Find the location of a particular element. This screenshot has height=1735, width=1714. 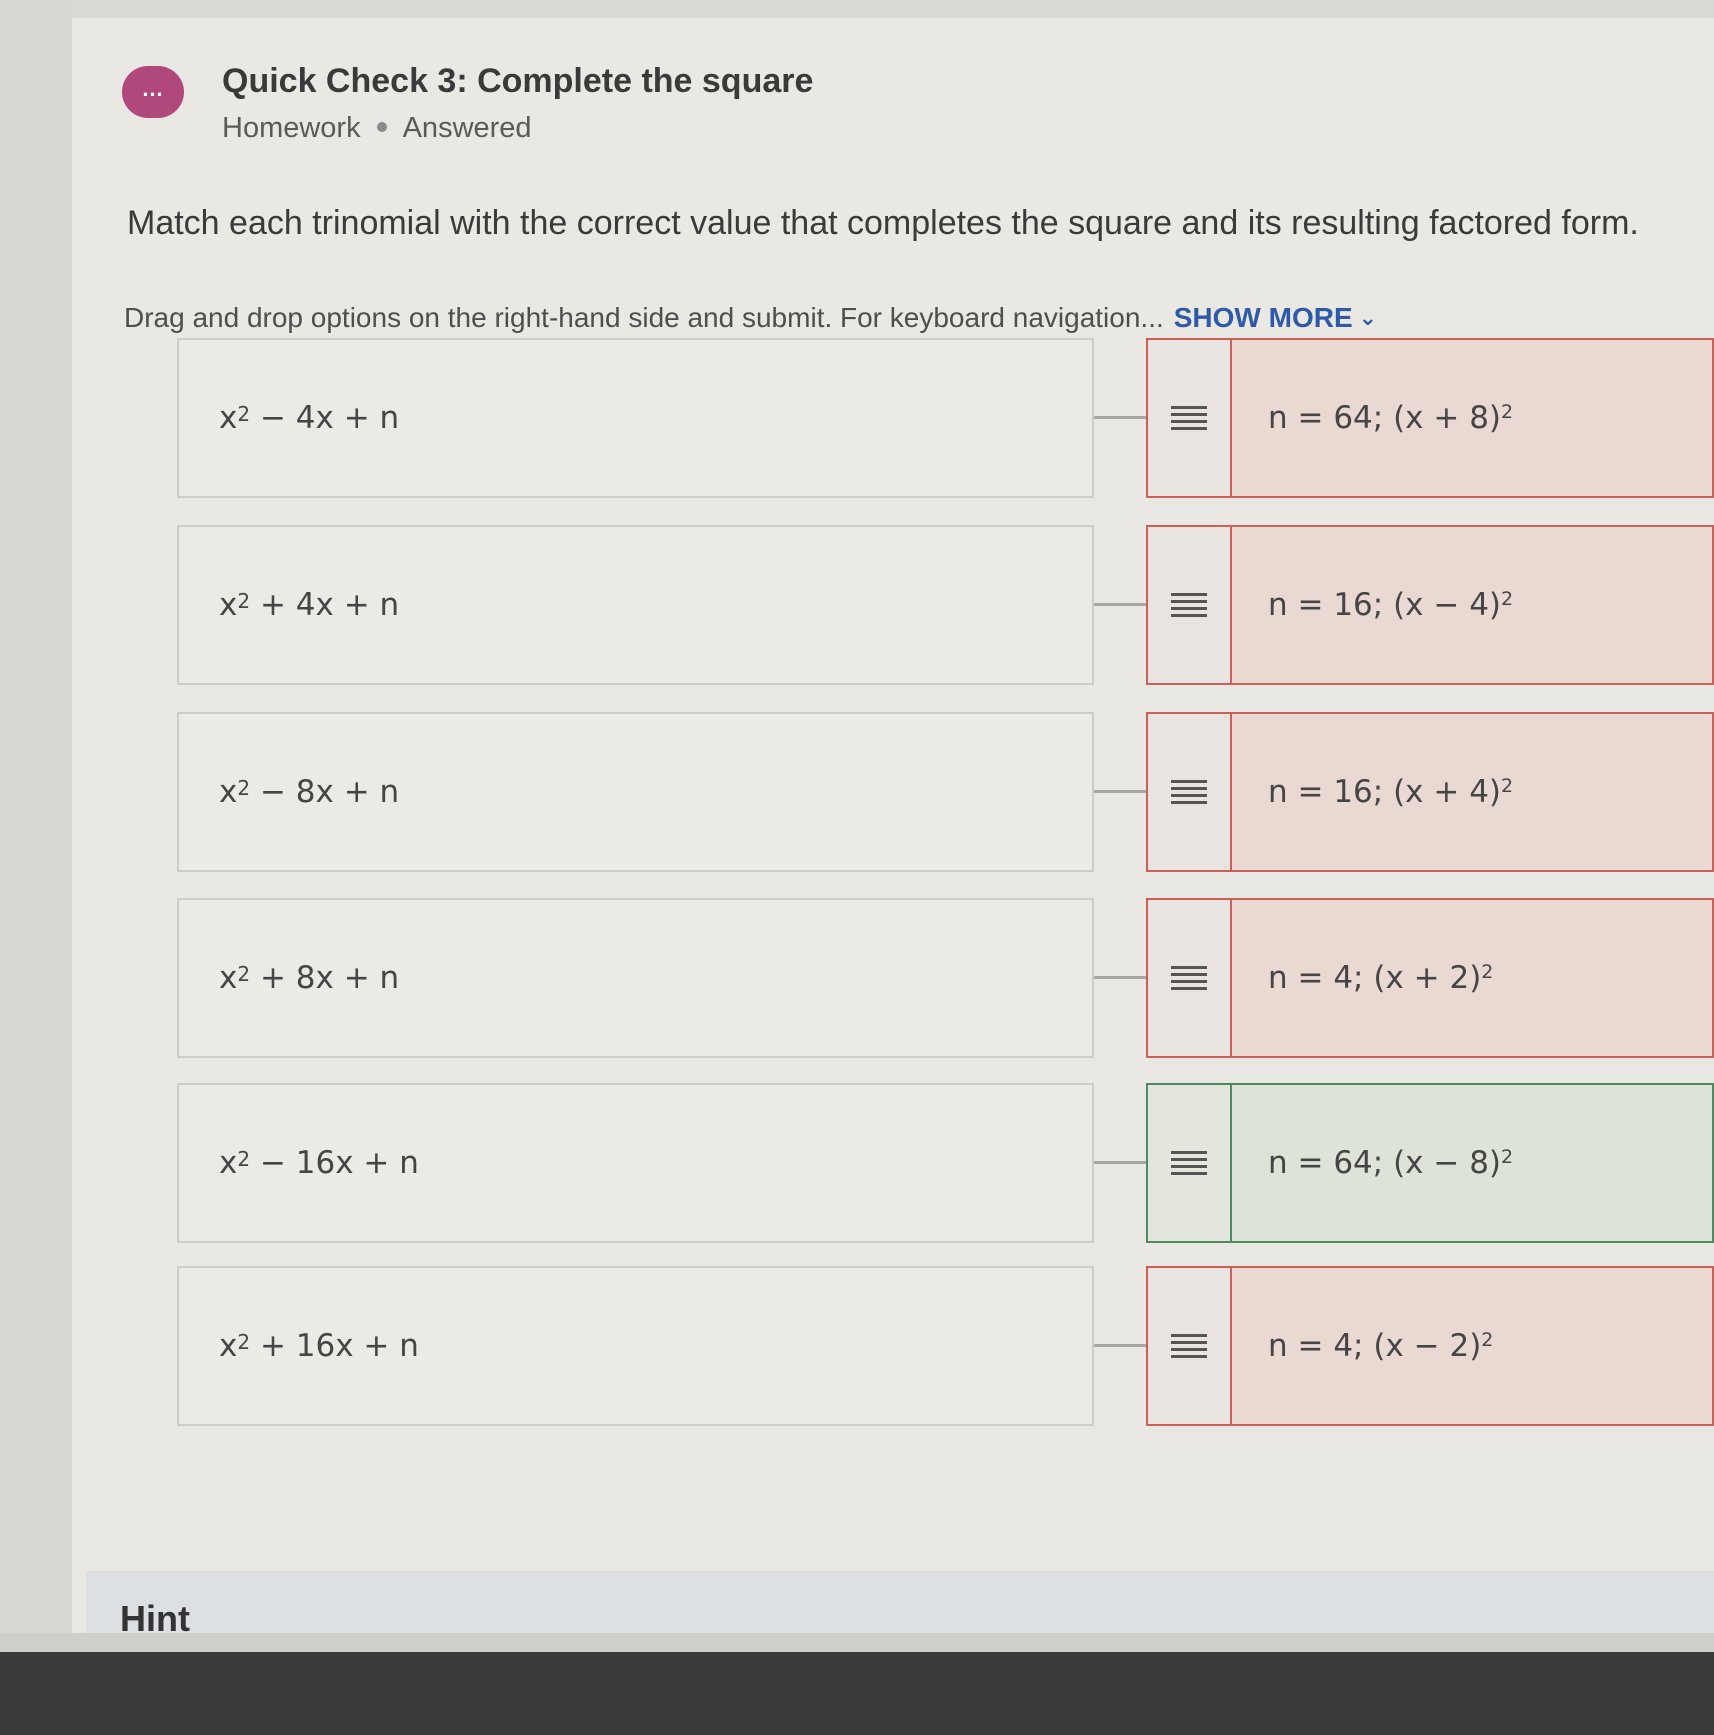

answer-card: n = 16; (x + 4) 2 is located at coordinates (1430, 792).